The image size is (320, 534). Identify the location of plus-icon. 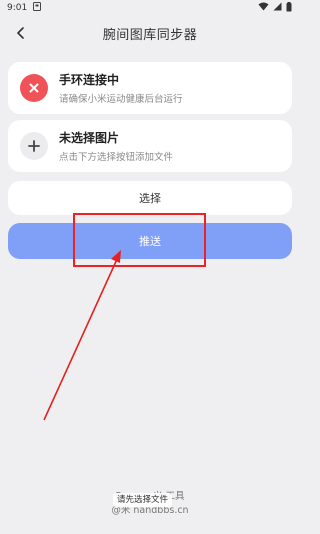
(34, 146).